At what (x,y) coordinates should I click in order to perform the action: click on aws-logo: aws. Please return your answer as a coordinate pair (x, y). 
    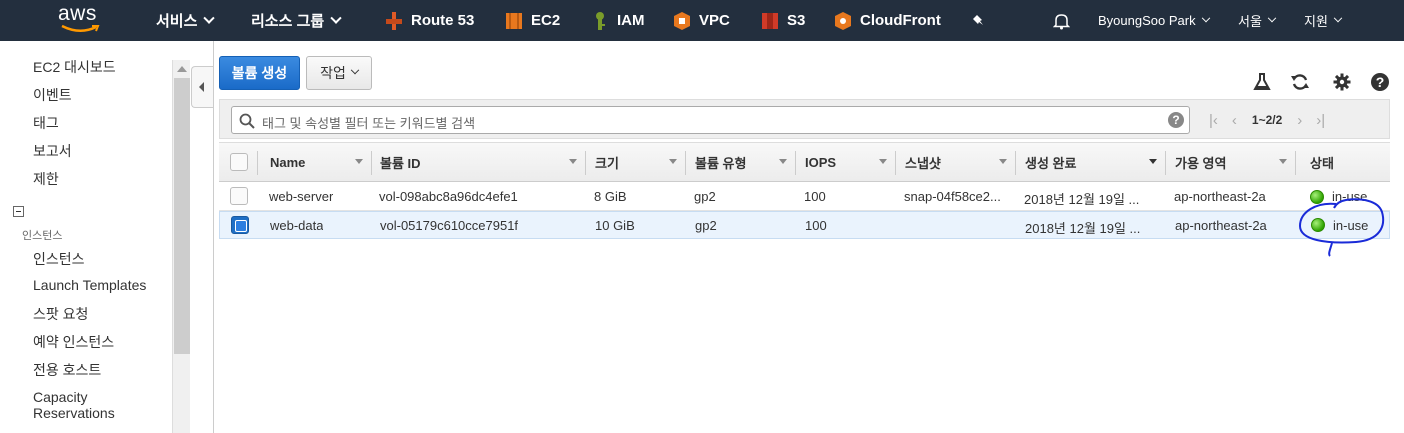
    Looking at the image, I should click on (81, 20).